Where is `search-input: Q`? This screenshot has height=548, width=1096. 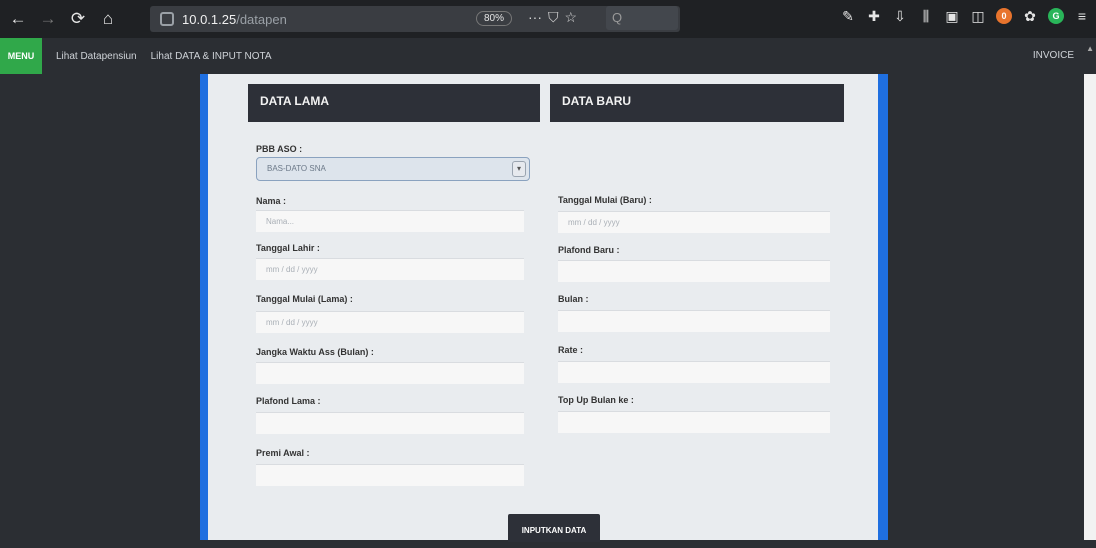
search-input: Q is located at coordinates (642, 18).